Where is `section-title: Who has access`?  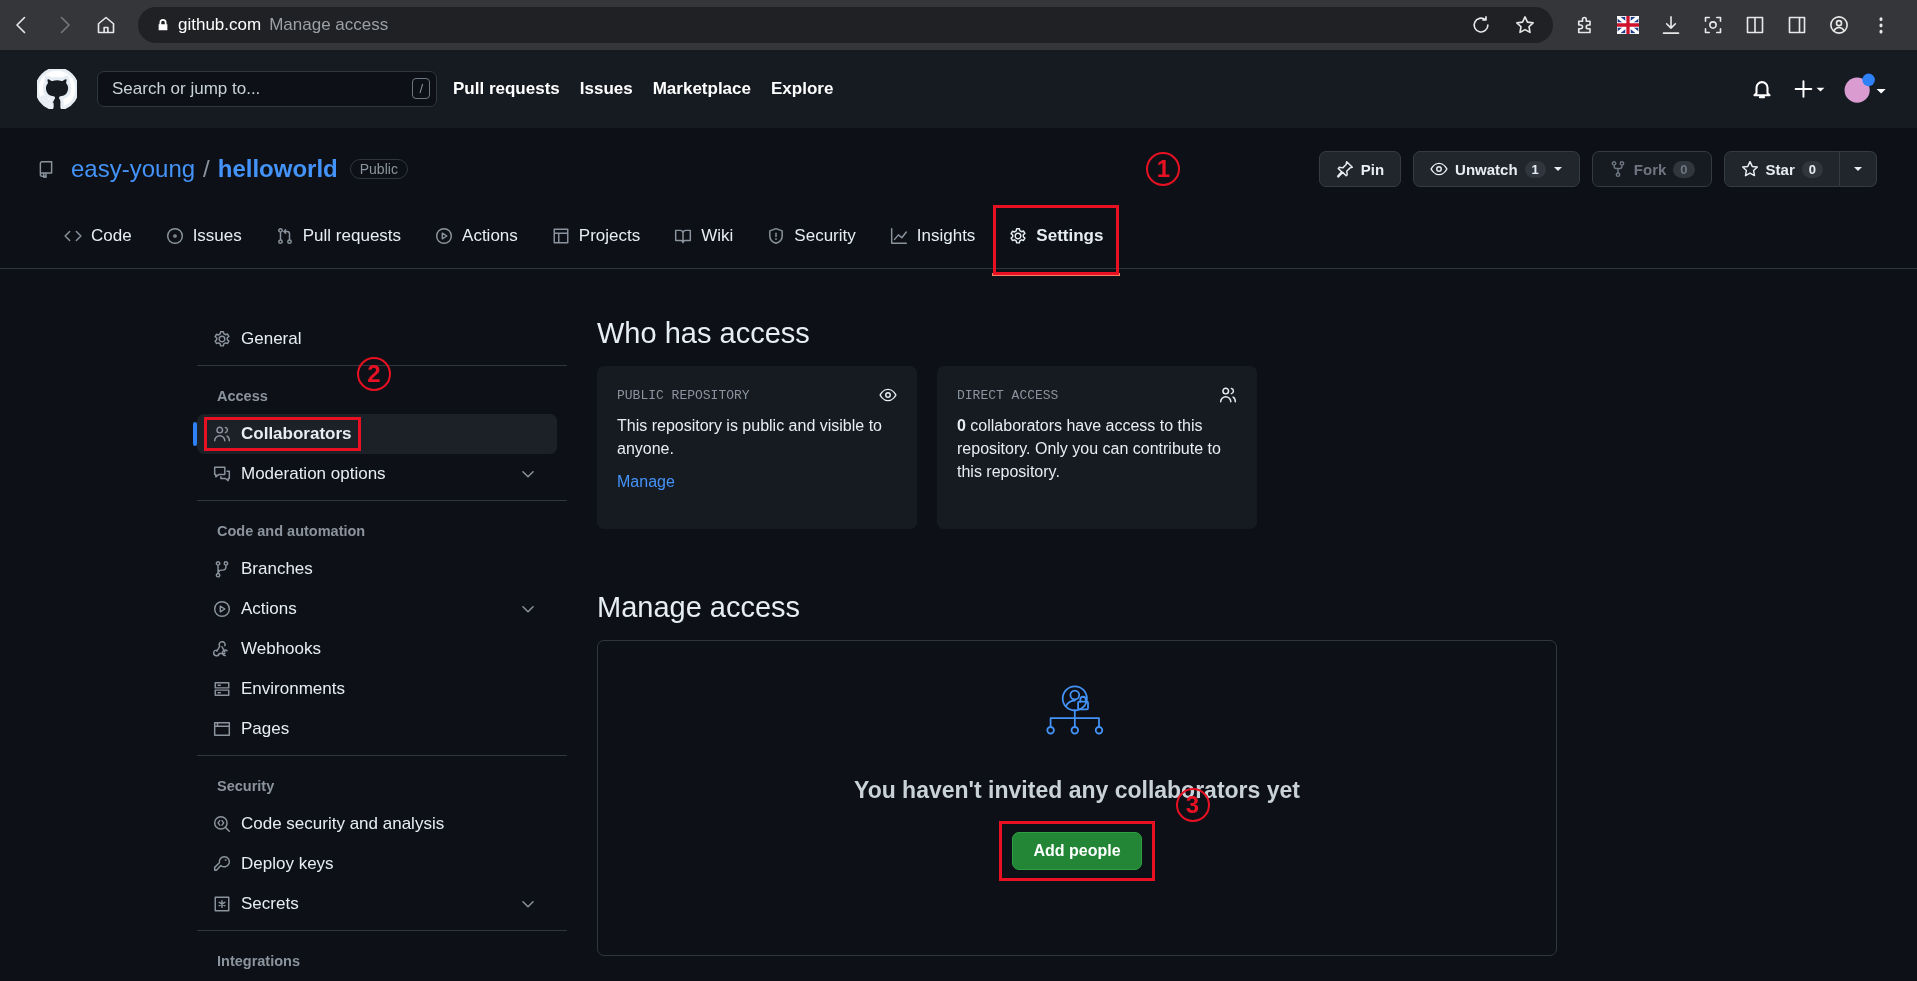
section-title: Who has access is located at coordinates (704, 333).